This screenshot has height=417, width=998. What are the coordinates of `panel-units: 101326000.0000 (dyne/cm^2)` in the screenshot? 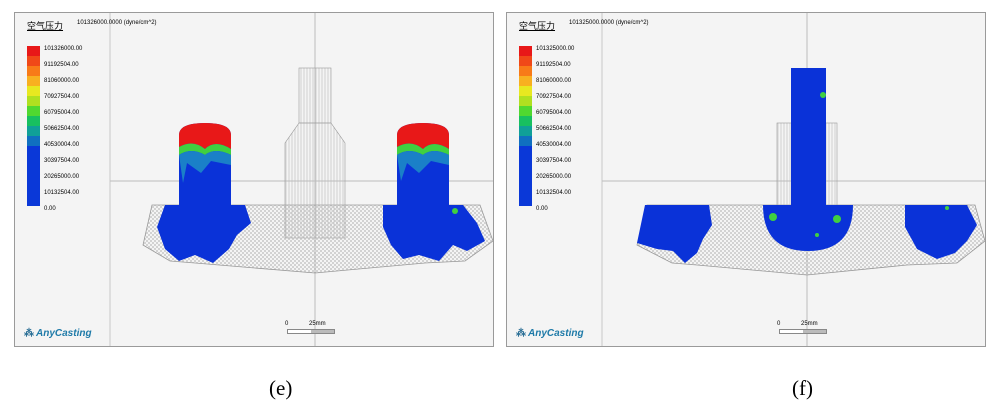 It's located at (117, 23).